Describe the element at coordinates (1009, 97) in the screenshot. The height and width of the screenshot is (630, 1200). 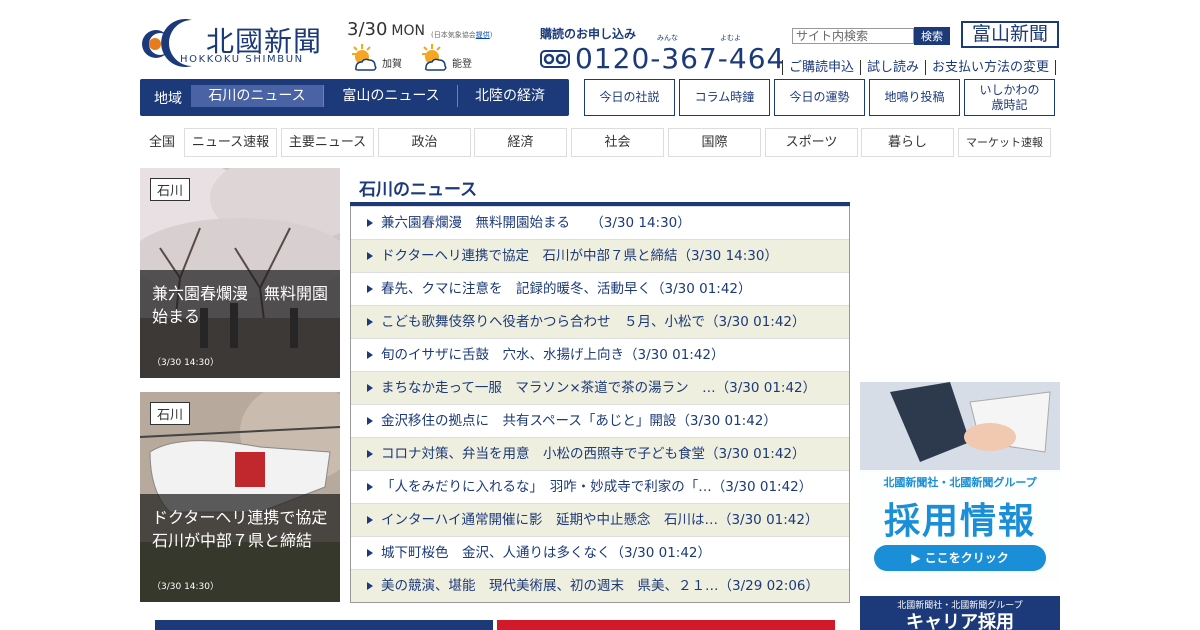
I see `ishikawa-calendar-button: いしかわの 歳時記` at that location.